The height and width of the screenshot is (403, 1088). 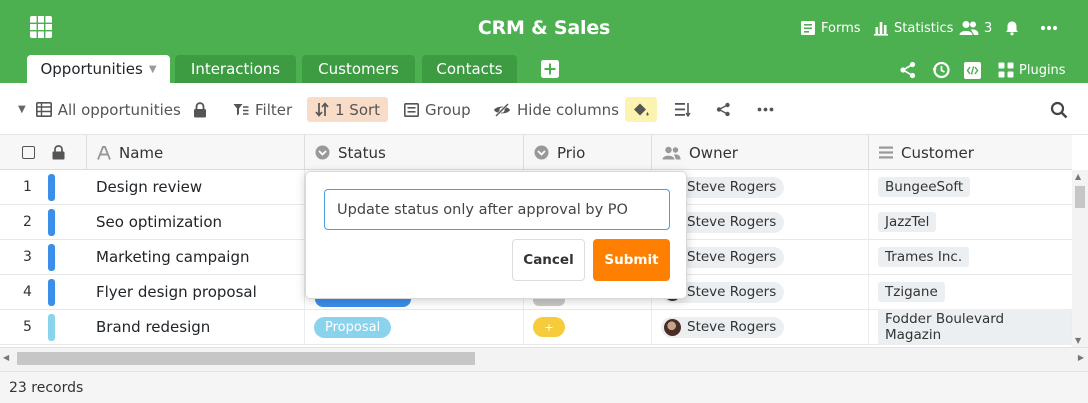 I want to click on vertical-scroll-thumb, so click(x=1080, y=197).